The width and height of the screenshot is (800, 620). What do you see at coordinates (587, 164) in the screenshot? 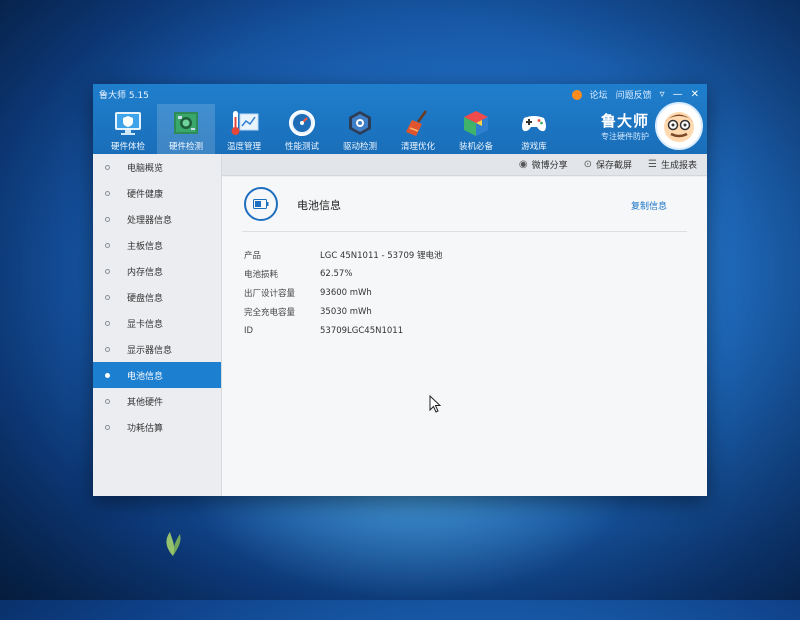
I see `camera-icon: ⊙` at bounding box center [587, 164].